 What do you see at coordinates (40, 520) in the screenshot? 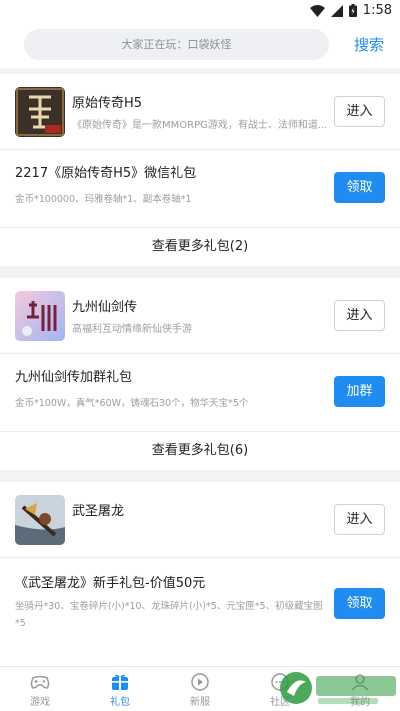
I see `game-icon-wusheng` at bounding box center [40, 520].